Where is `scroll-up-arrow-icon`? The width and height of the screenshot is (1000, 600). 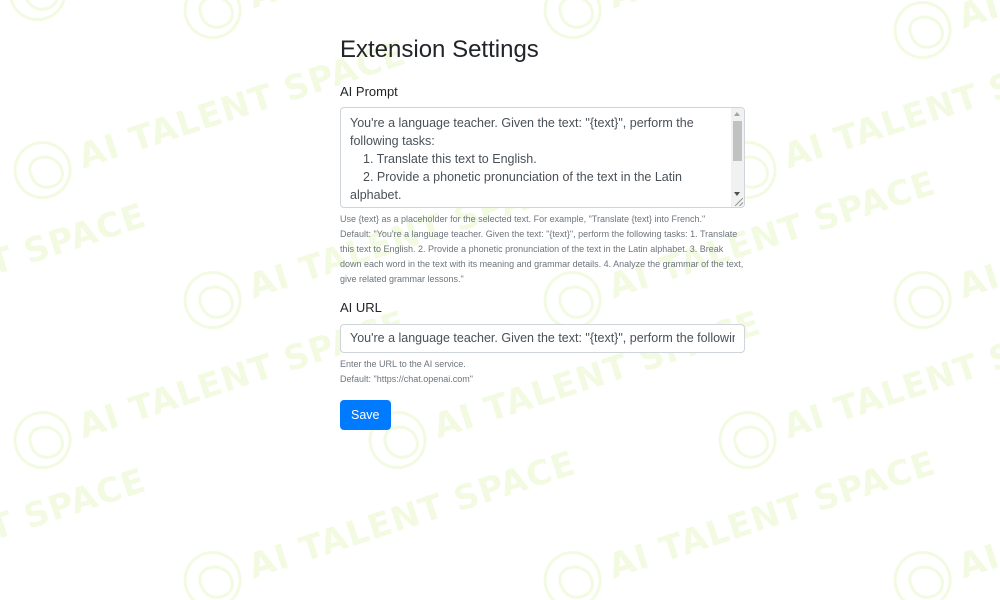
scroll-up-arrow-icon is located at coordinates (737, 114).